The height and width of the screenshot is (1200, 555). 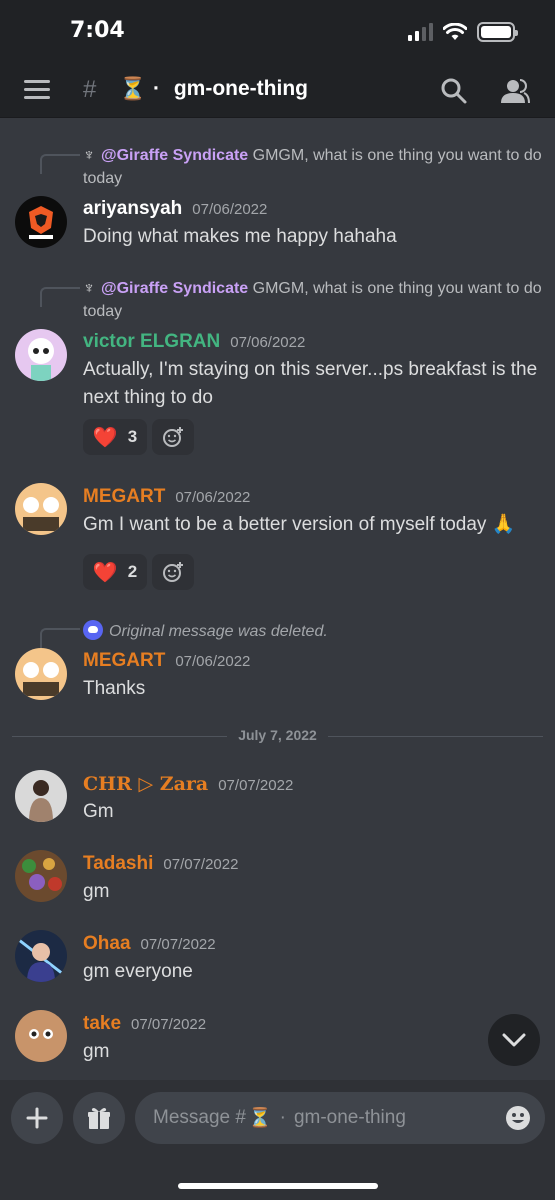 What do you see at coordinates (114, 688) in the screenshot?
I see `message-text: Thanks` at bounding box center [114, 688].